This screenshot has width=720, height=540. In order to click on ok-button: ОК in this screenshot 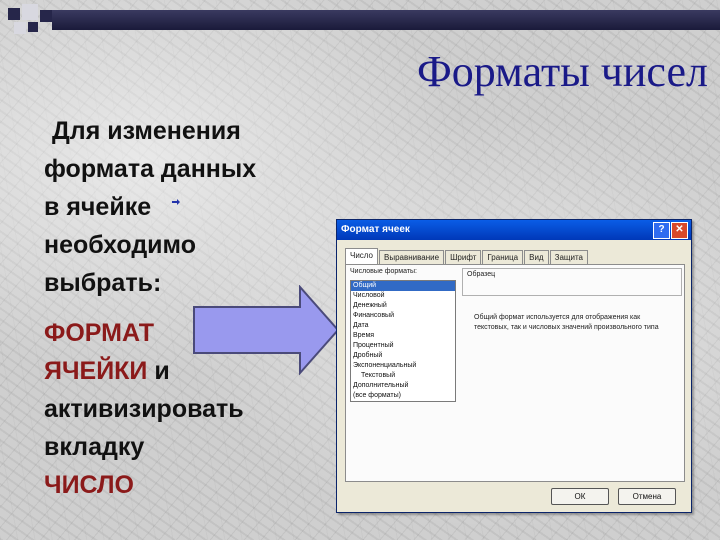, I will do `click(580, 496)`.